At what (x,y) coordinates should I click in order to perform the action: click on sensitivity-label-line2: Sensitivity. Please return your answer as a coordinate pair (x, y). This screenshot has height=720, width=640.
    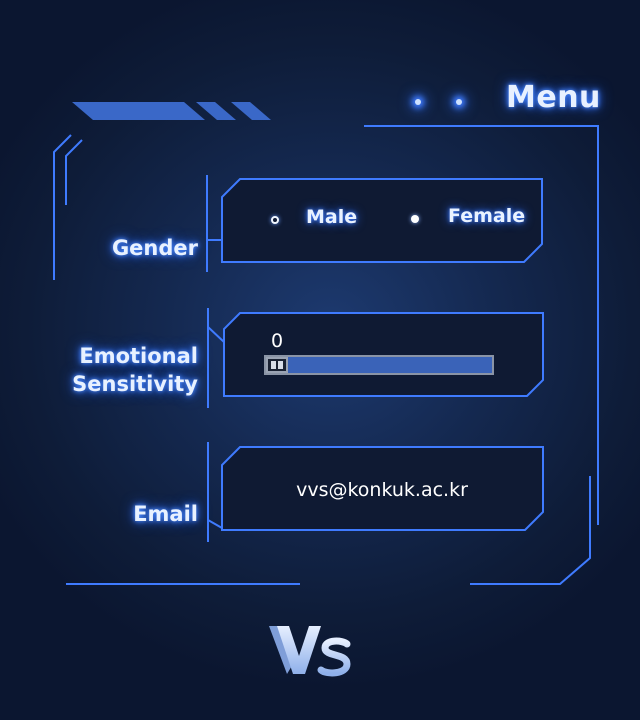
    Looking at the image, I should click on (135, 384).